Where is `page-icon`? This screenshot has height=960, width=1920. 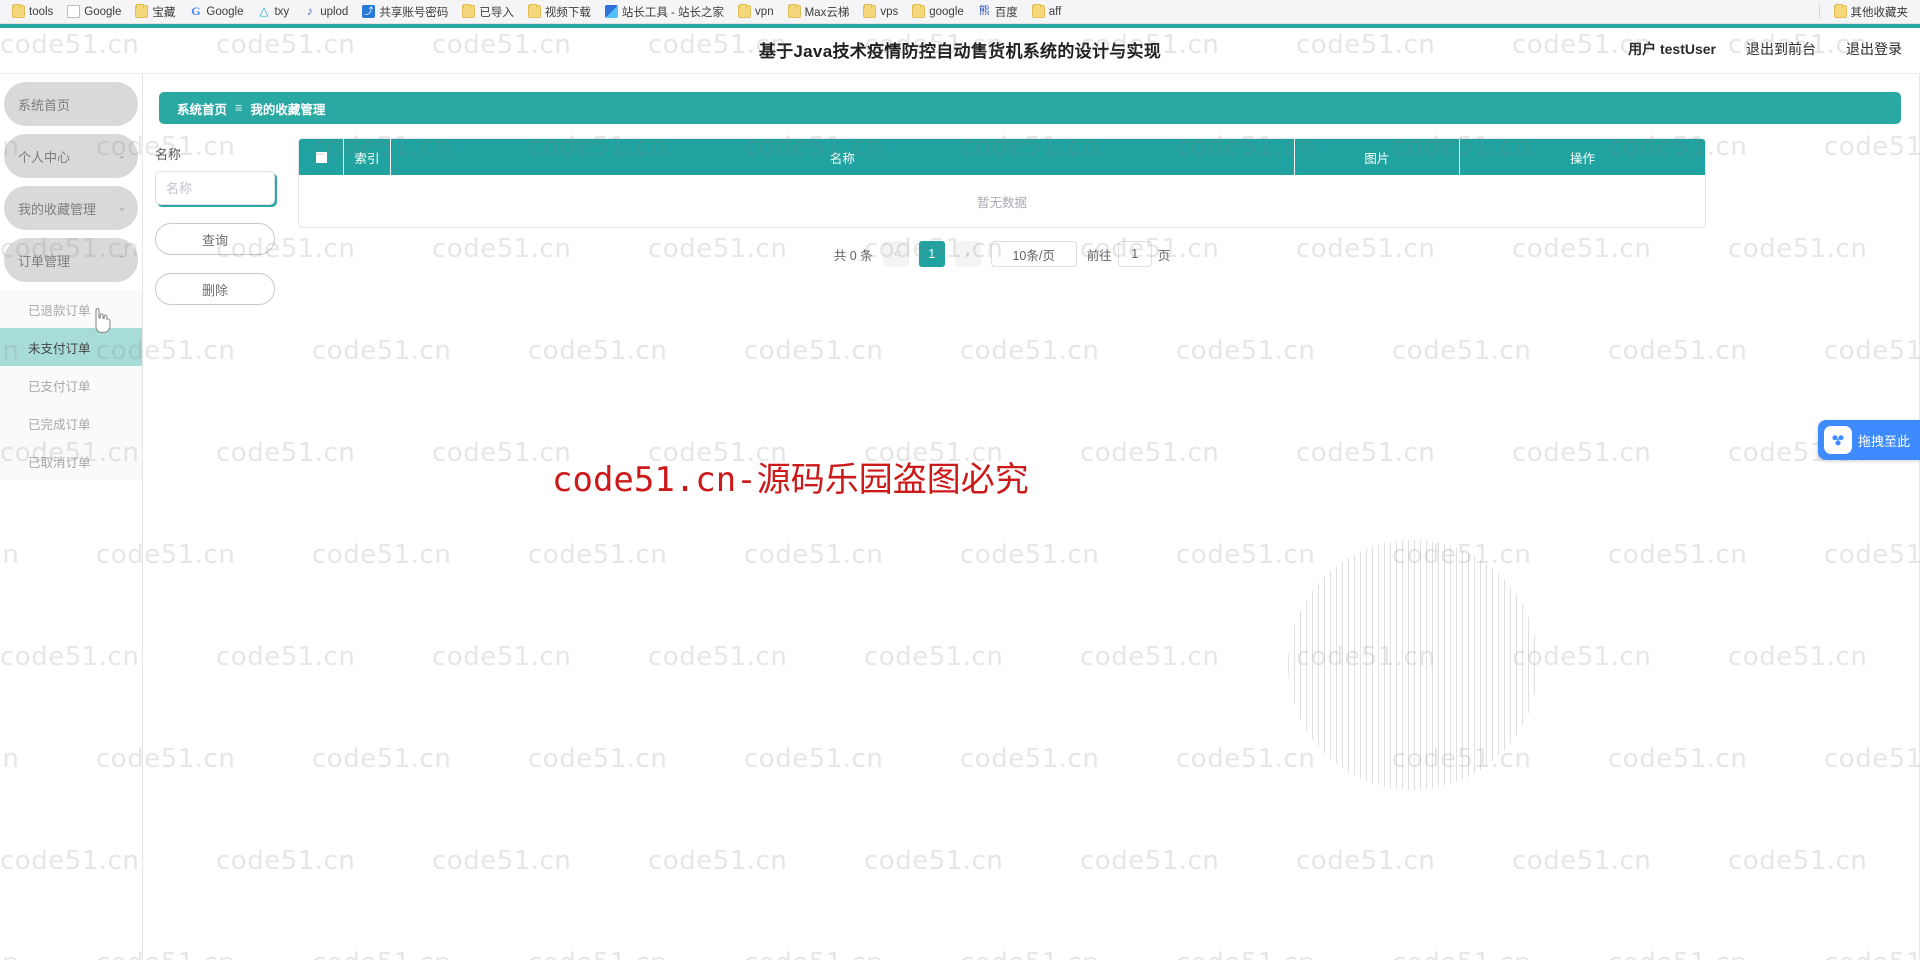 page-icon is located at coordinates (74, 11).